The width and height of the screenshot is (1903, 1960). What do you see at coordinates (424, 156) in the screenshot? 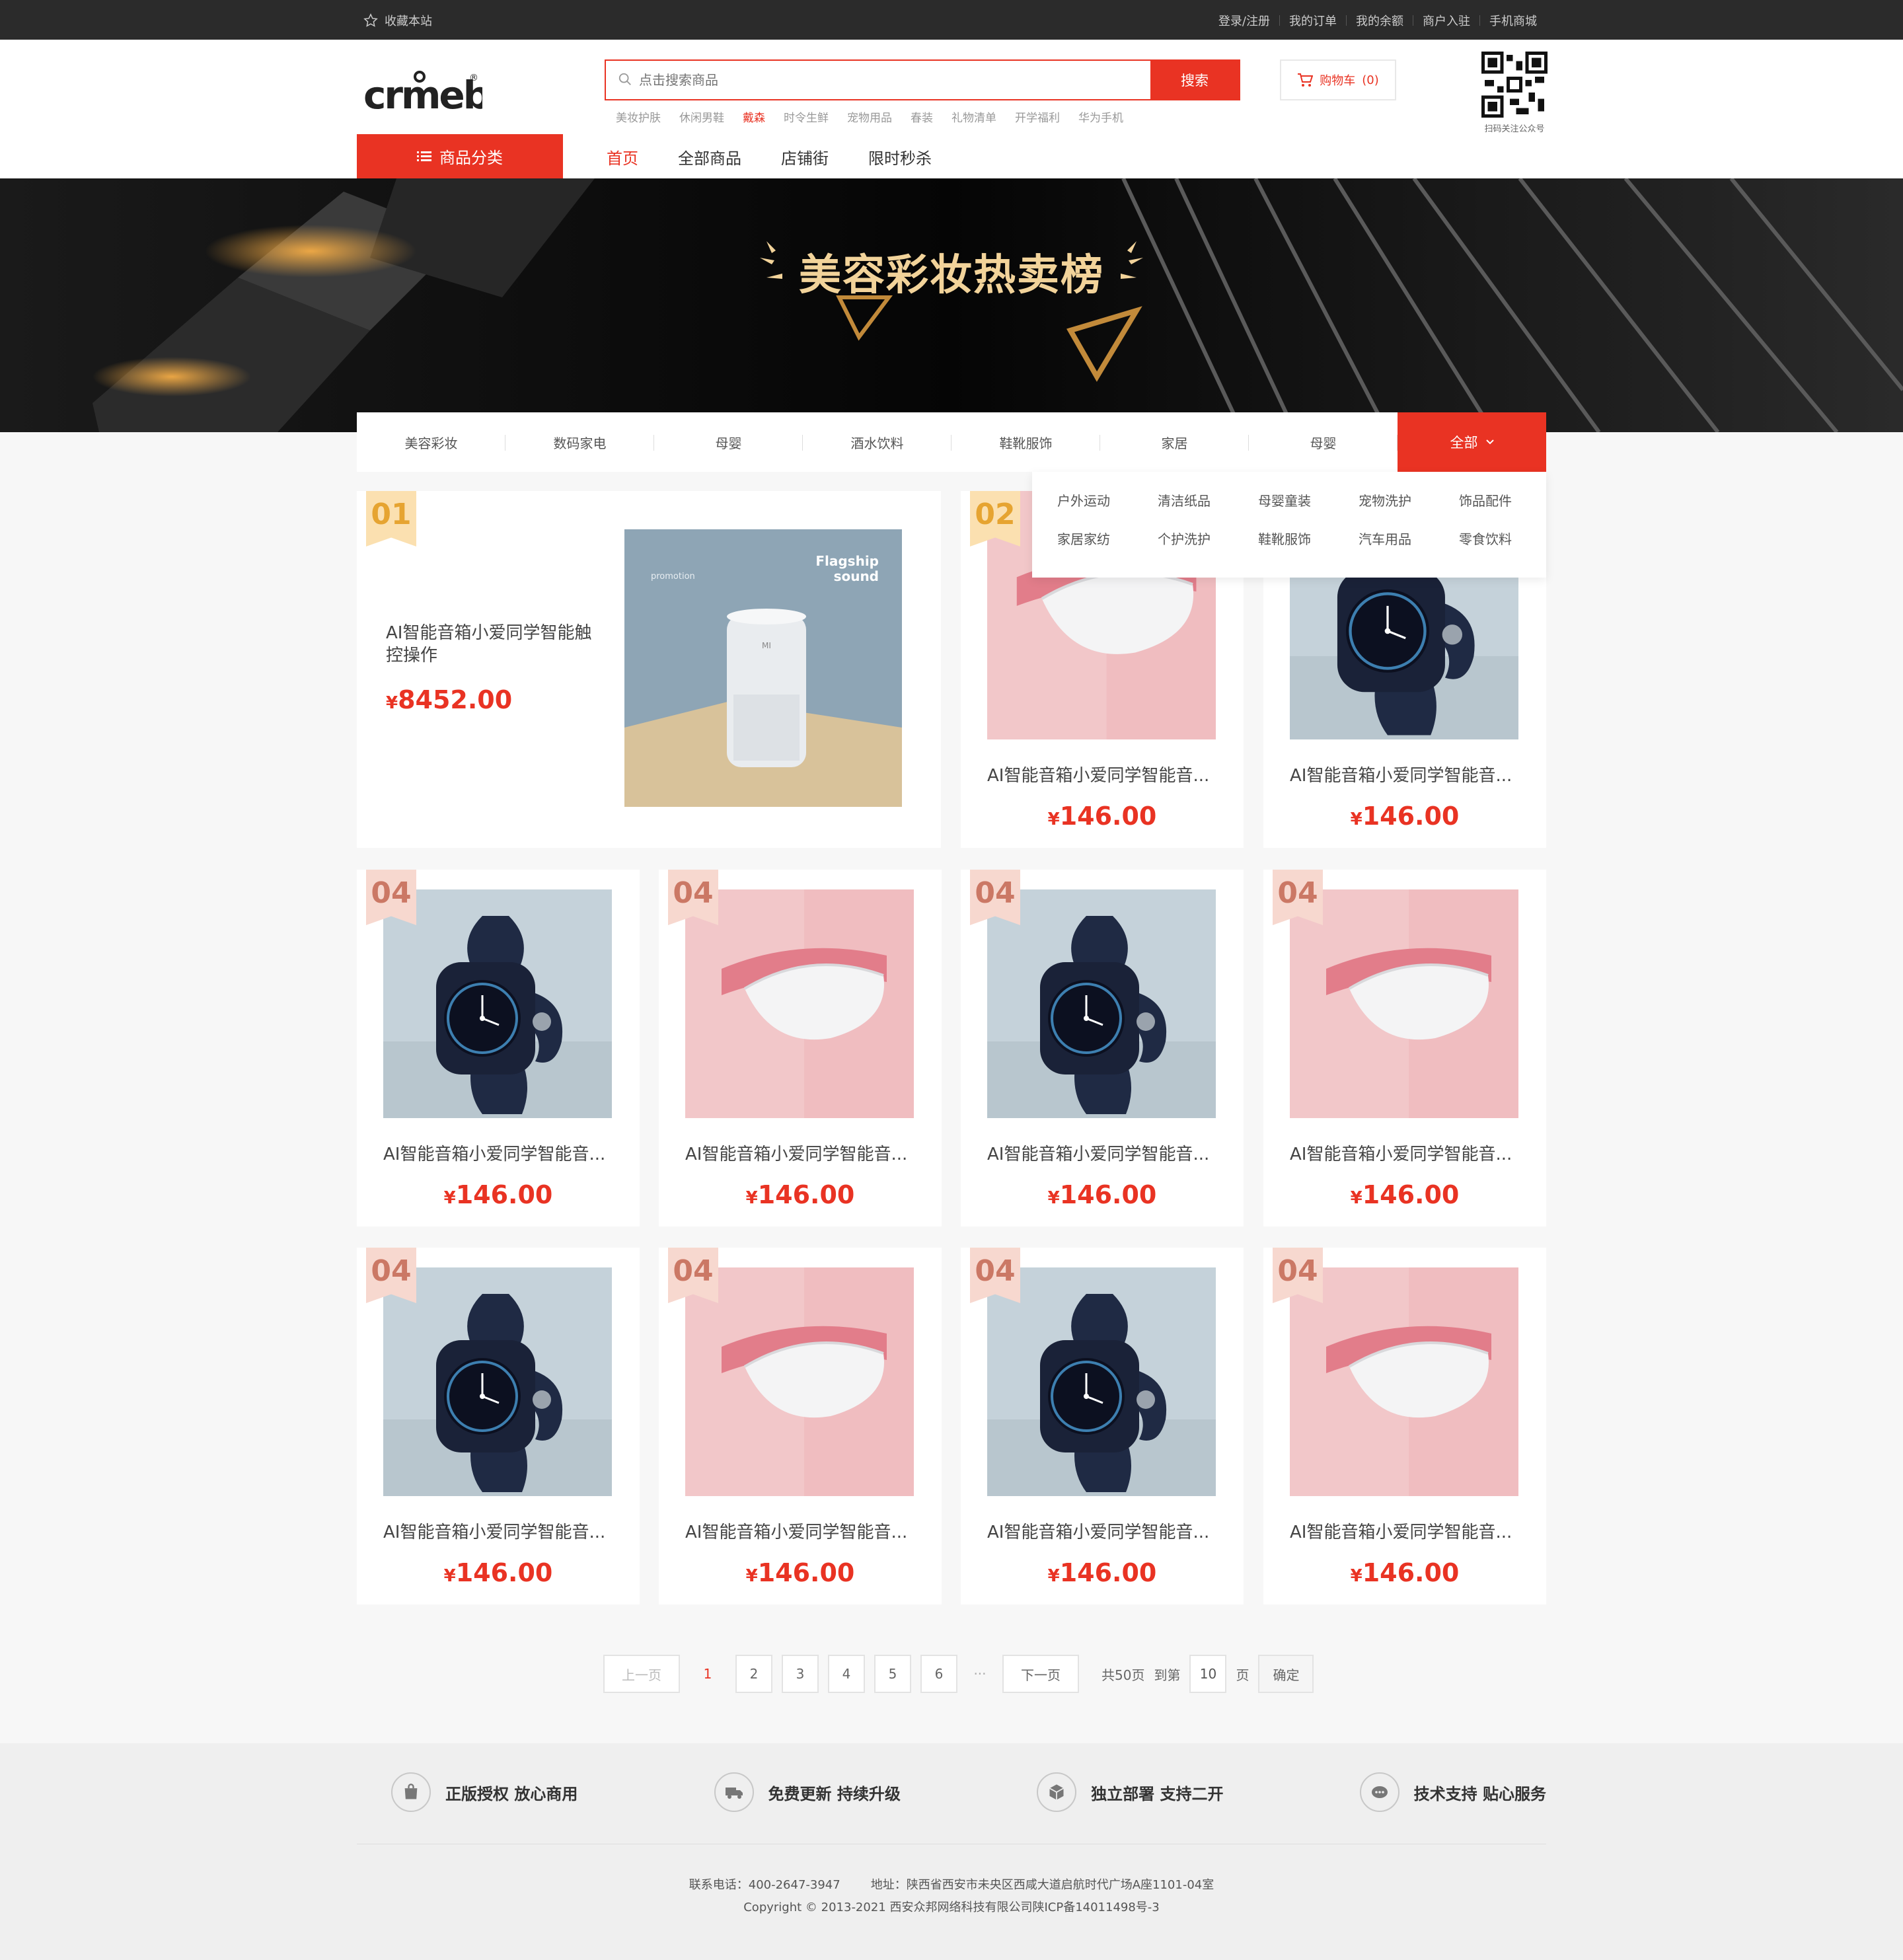
I see `list-icon` at bounding box center [424, 156].